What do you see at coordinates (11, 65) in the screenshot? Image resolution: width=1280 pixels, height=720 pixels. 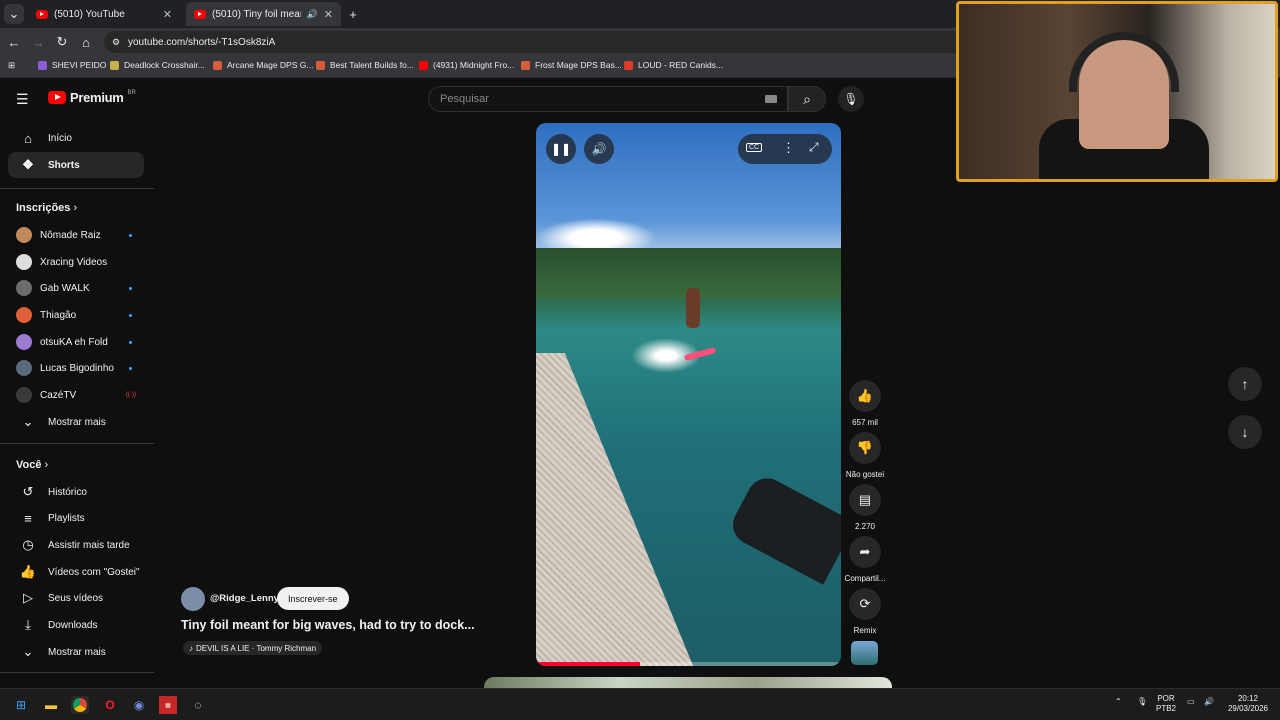 I see `apps-icon: ⊞` at bounding box center [11, 65].